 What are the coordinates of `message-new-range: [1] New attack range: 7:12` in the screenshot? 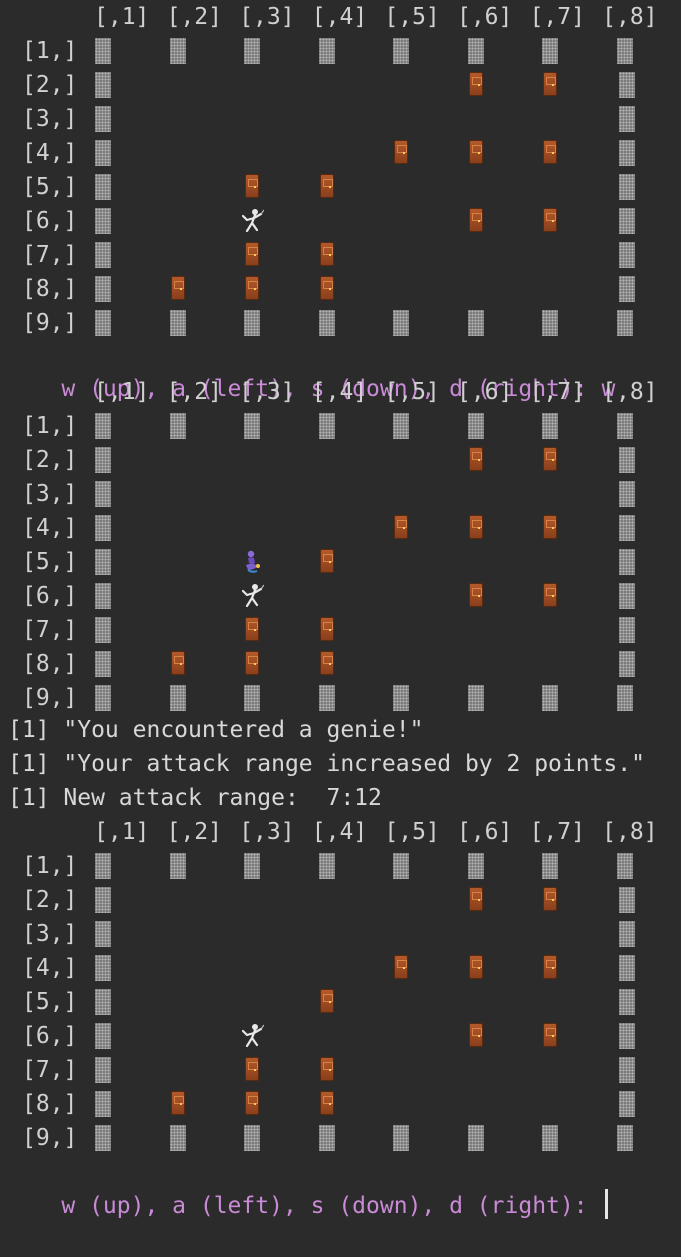 It's located at (195, 798).